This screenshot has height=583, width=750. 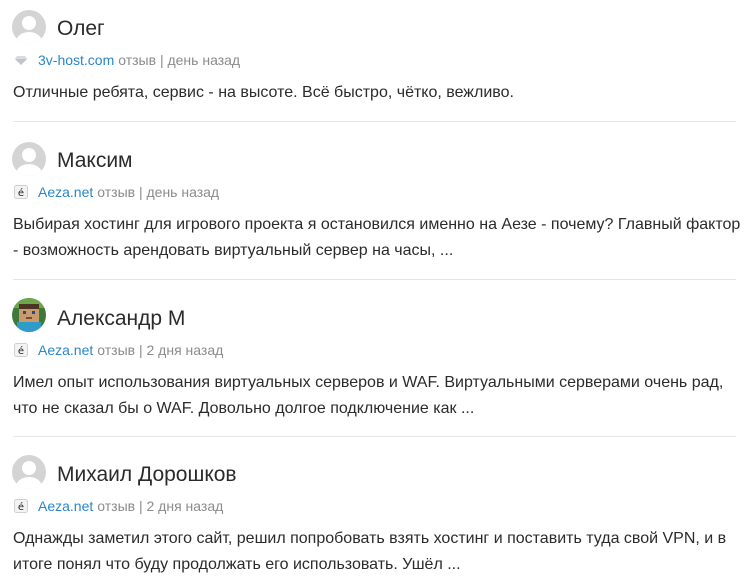 I want to click on review-meta: é Aeza.net отзыв | 2 дня назад, so click(x=118, y=506).